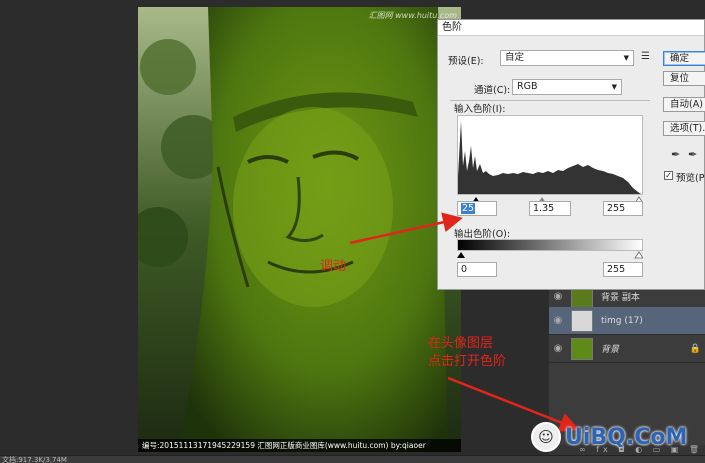  What do you see at coordinates (477, 269) in the screenshot?
I see `output-black-field: 0` at bounding box center [477, 269].